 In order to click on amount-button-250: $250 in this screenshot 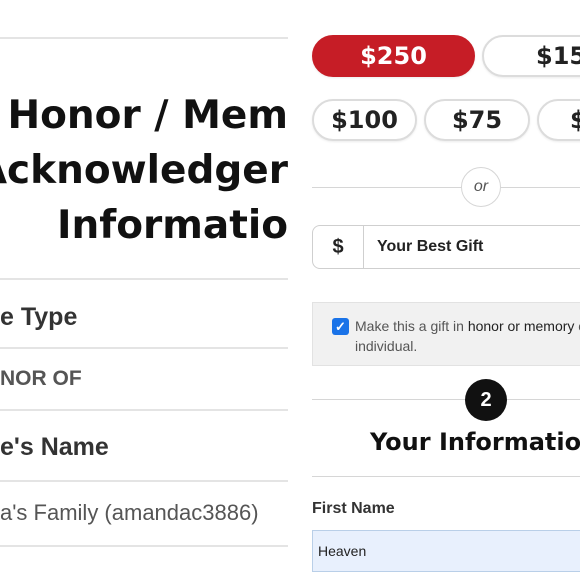, I will do `click(393, 56)`.